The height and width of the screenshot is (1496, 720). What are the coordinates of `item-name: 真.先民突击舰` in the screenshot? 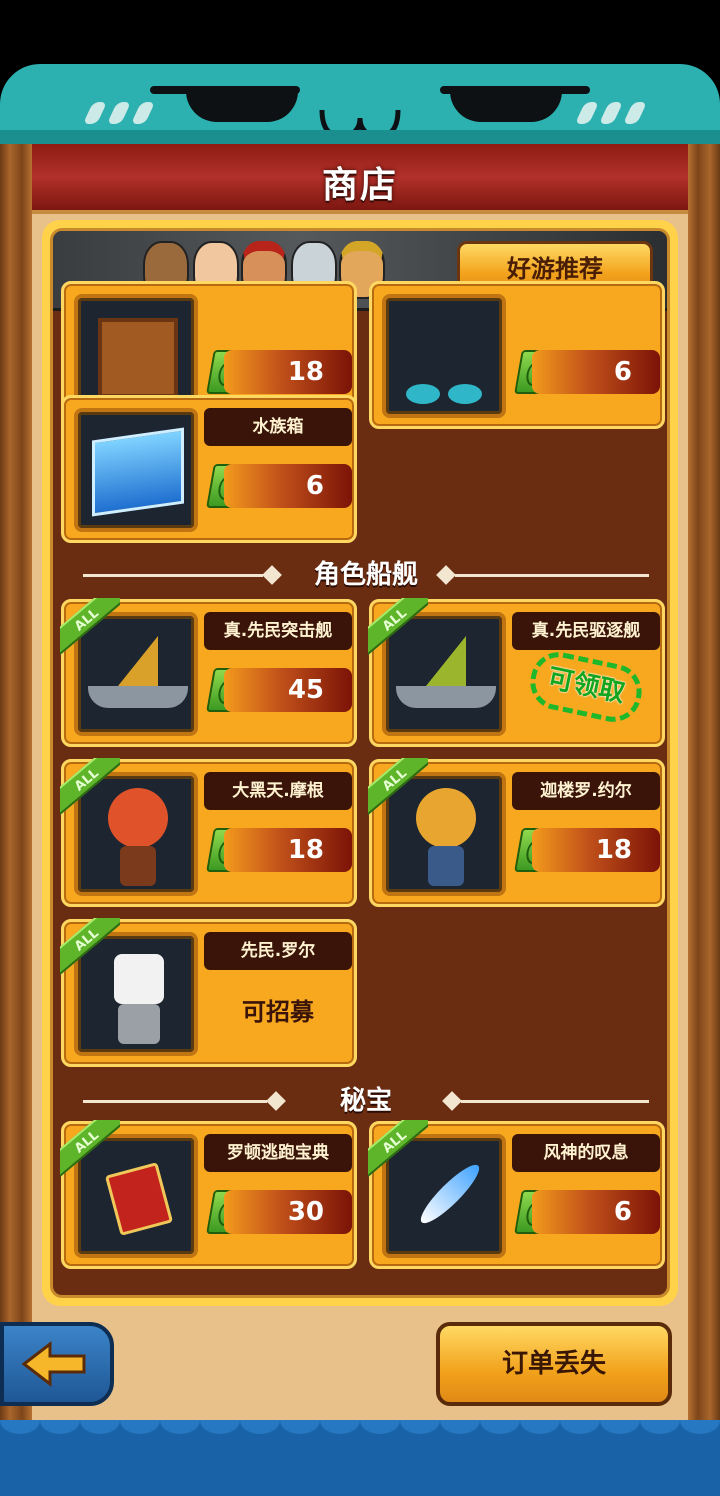 It's located at (278, 631).